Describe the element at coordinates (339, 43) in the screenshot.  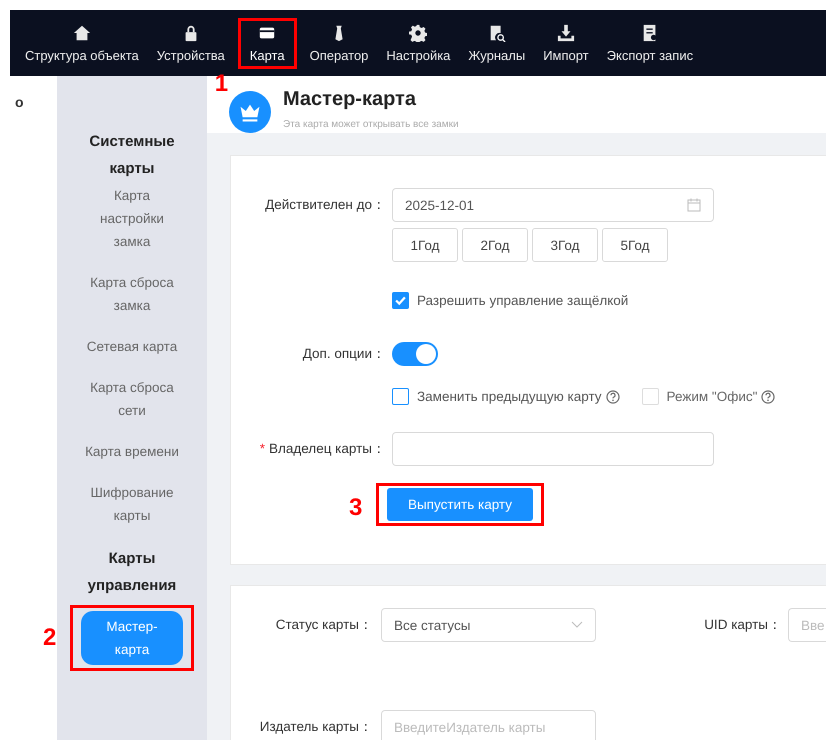
I see `nav-tab: Оператор` at that location.